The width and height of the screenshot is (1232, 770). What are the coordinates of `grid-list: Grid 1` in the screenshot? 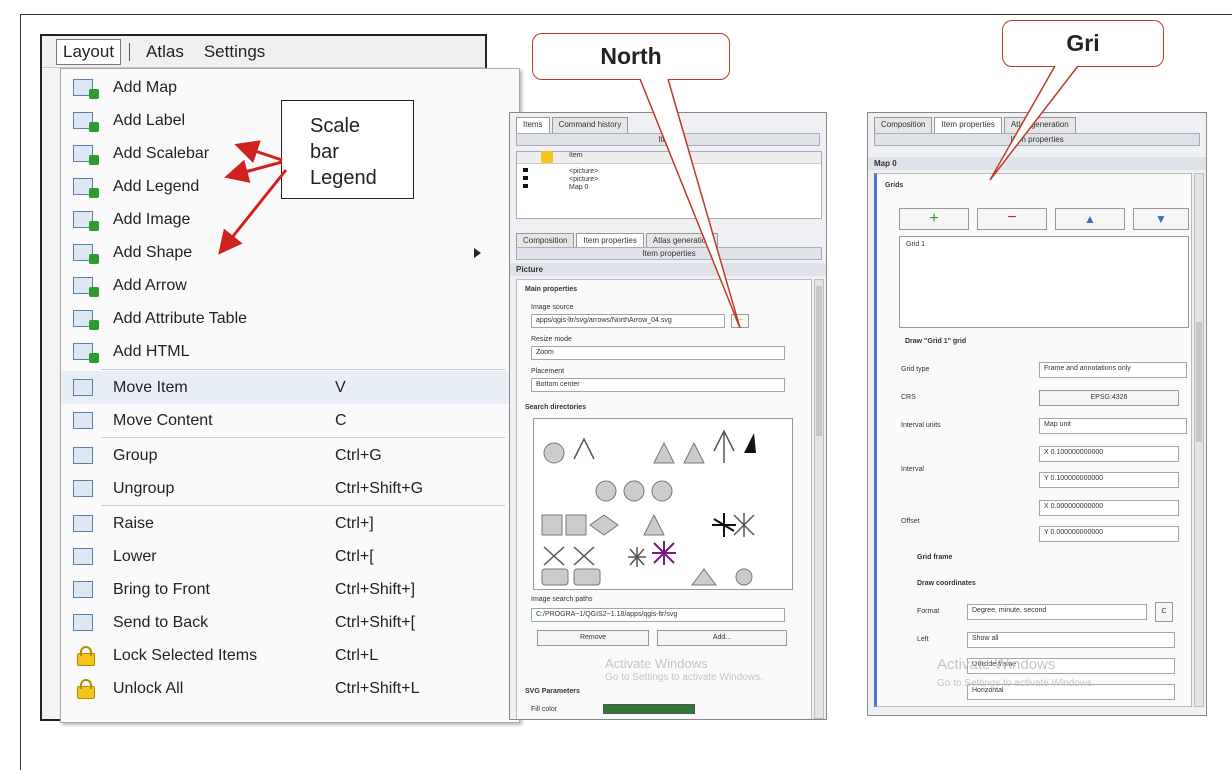 It's located at (1044, 282).